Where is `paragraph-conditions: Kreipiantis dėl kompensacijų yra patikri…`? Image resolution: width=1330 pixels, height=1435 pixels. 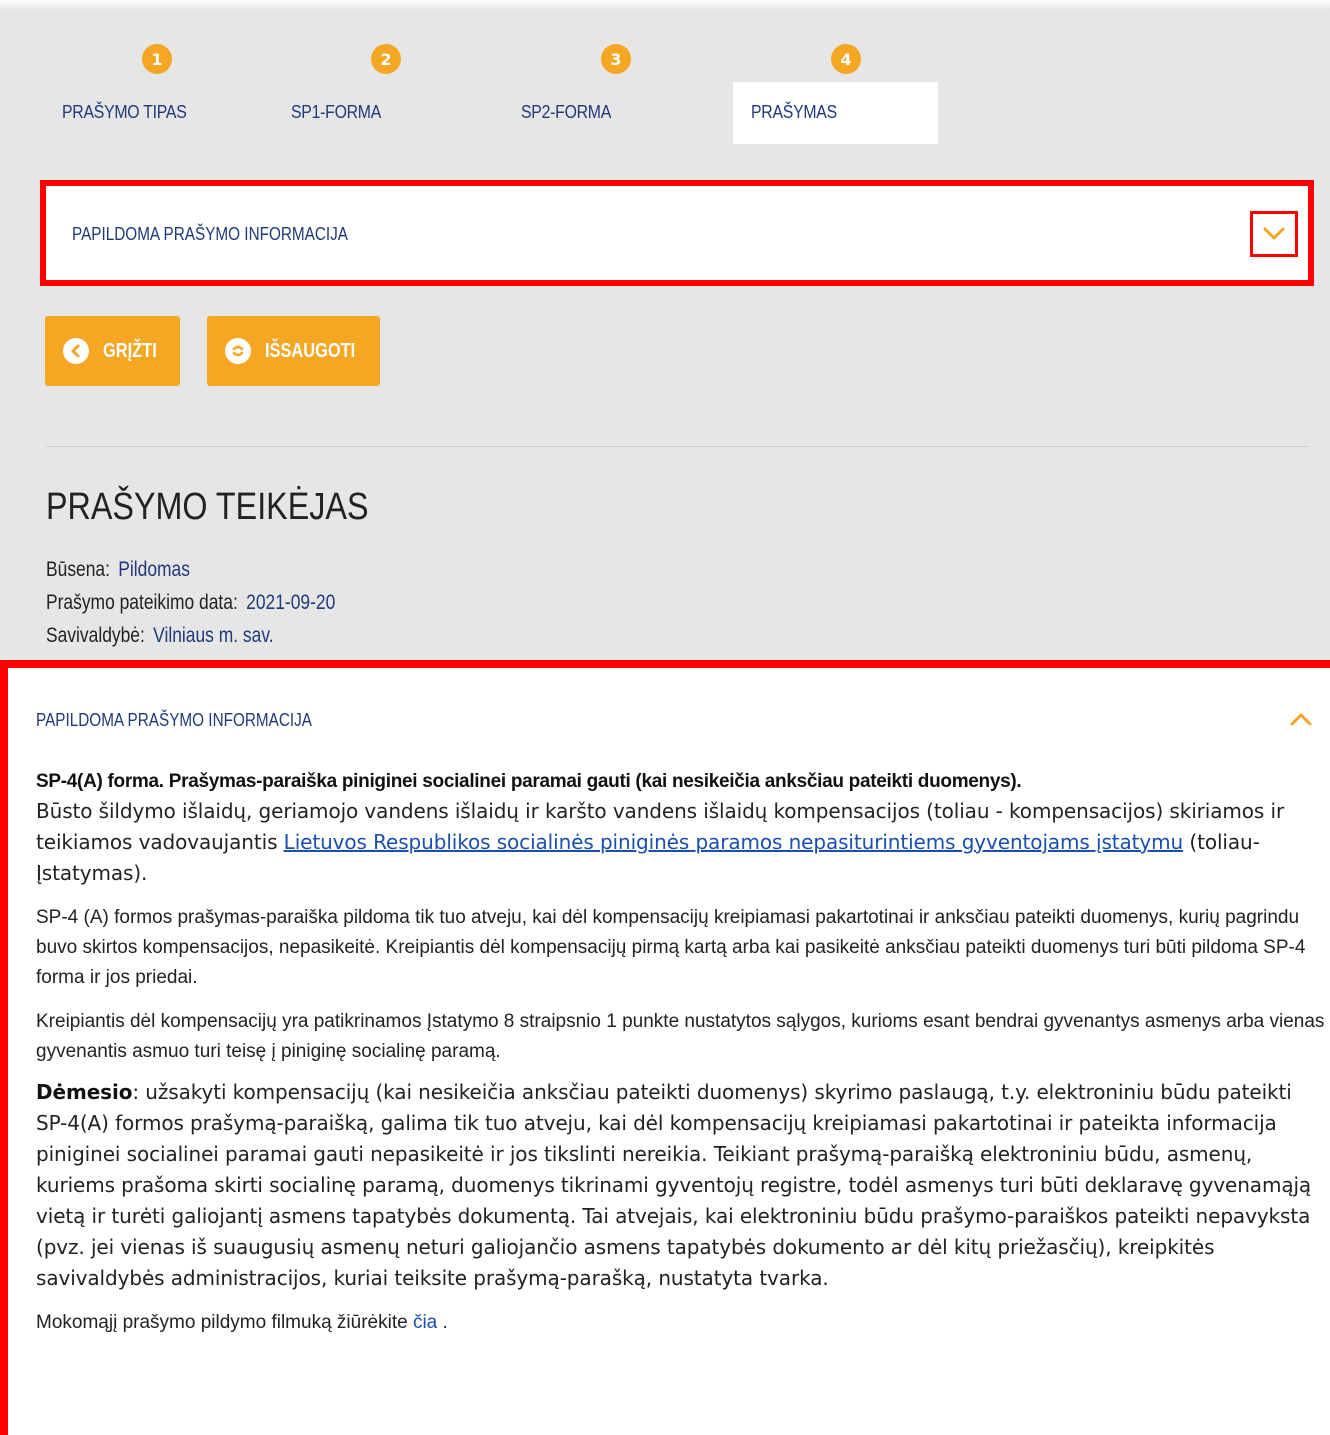 paragraph-conditions: Kreipiantis dėl kompensacijų yra patikri… is located at coordinates (680, 1036).